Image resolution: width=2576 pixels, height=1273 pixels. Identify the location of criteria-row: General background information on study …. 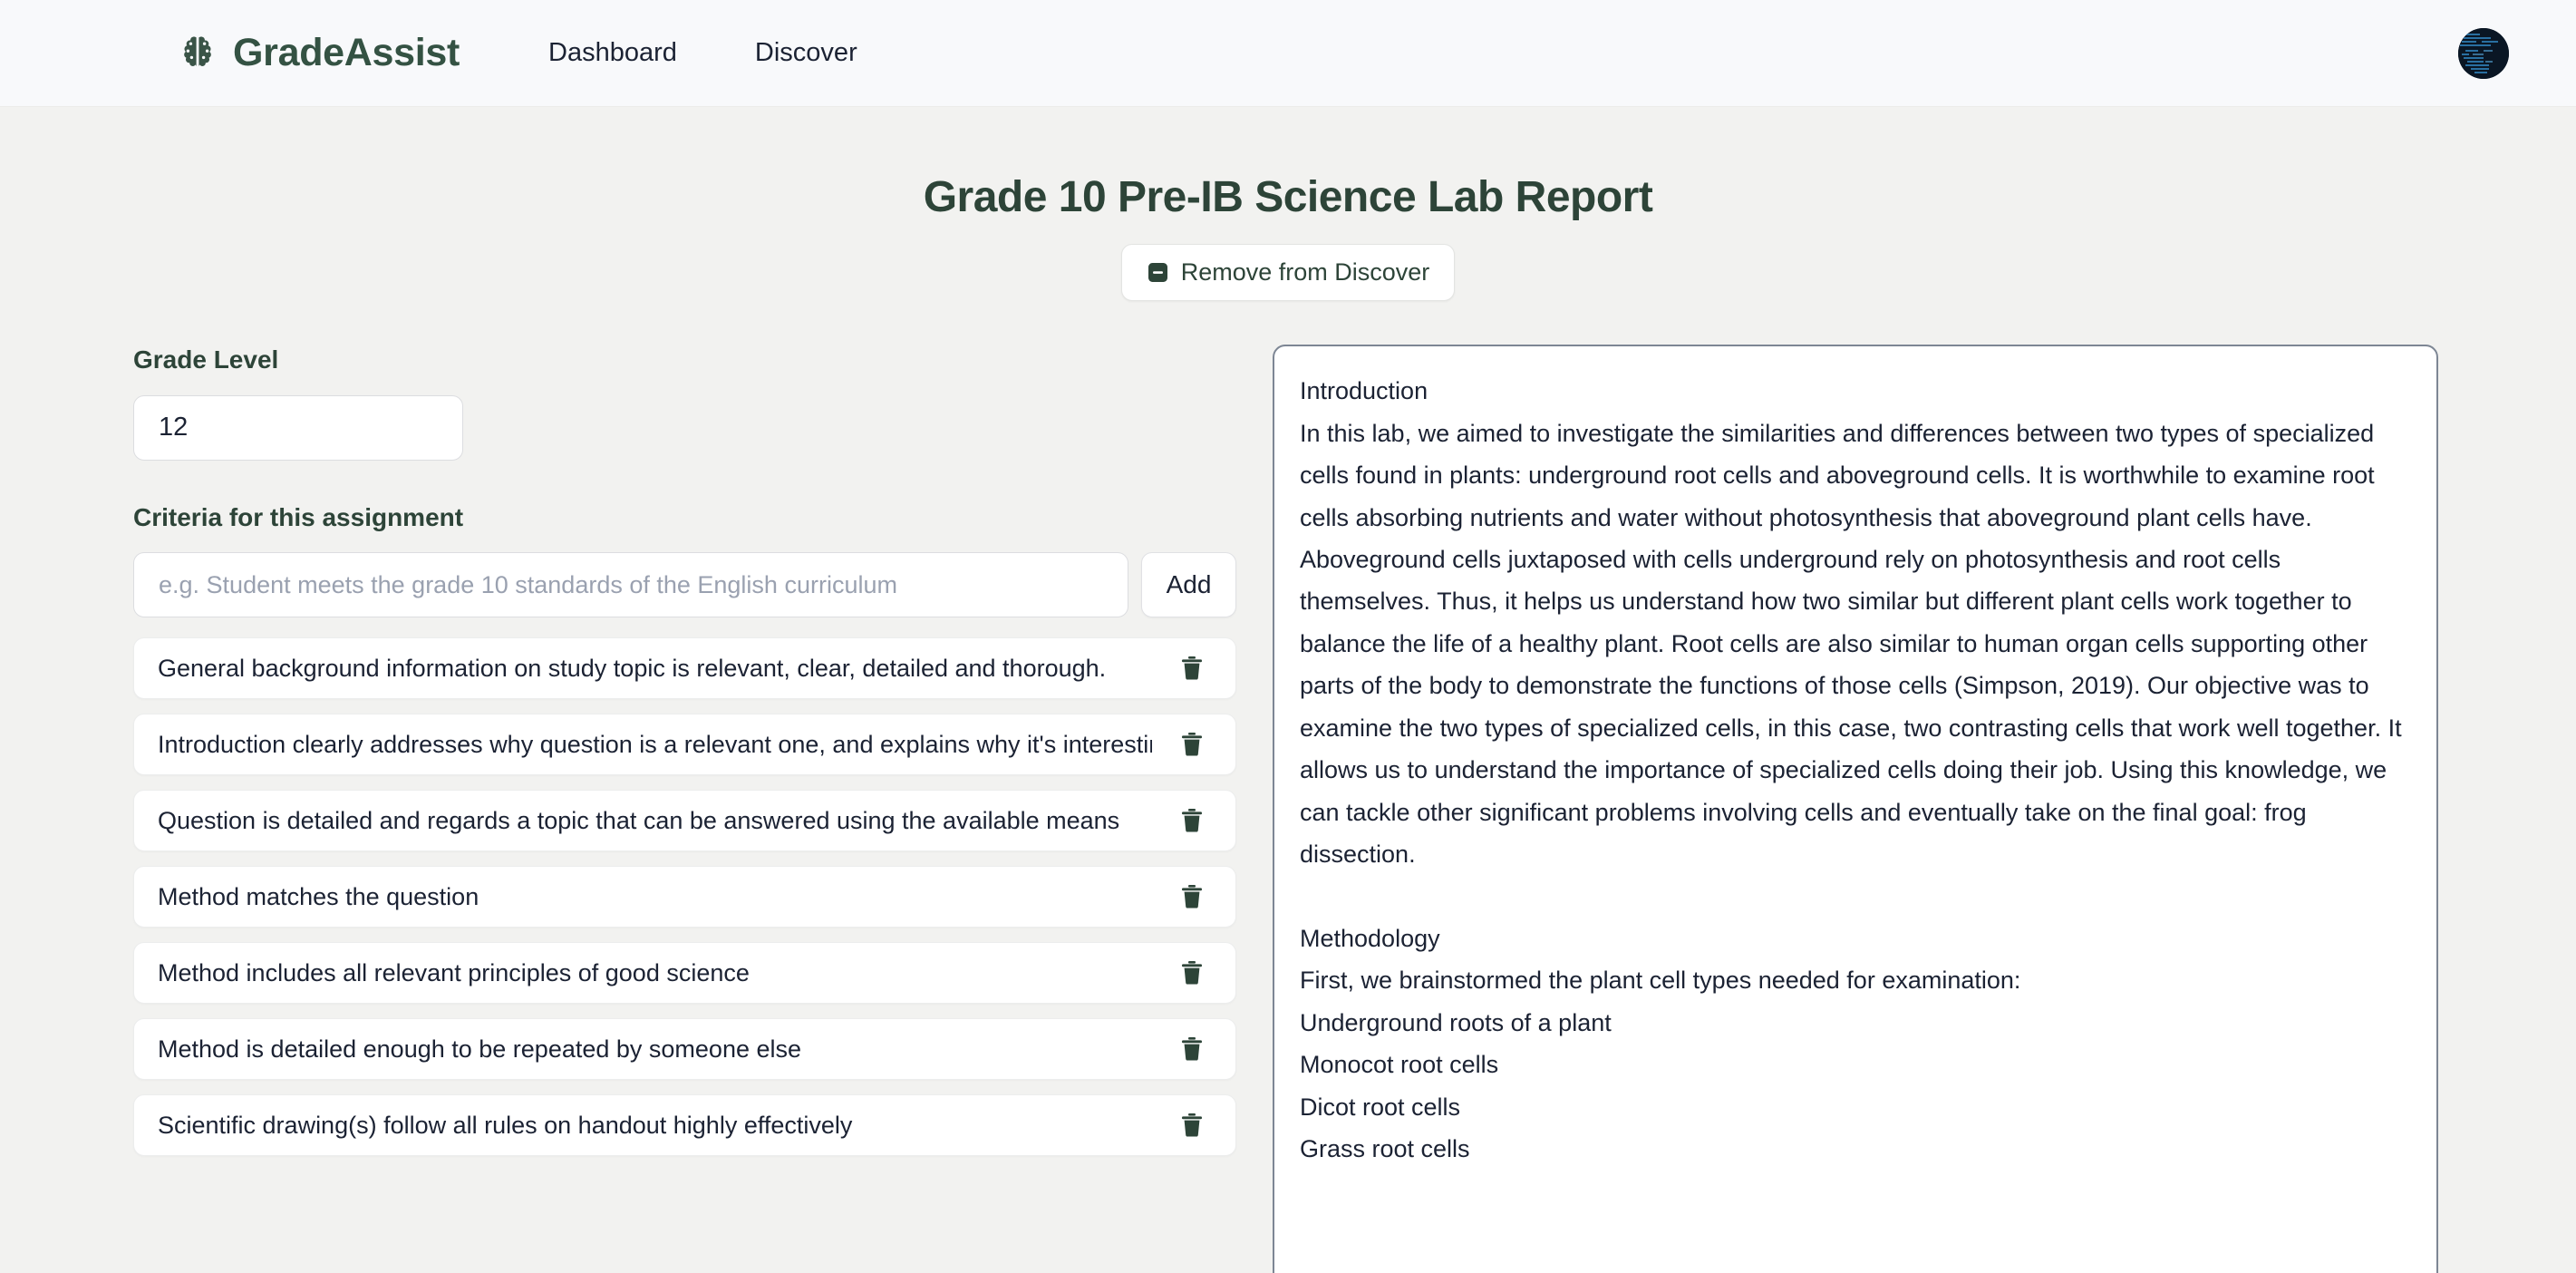
(684, 668).